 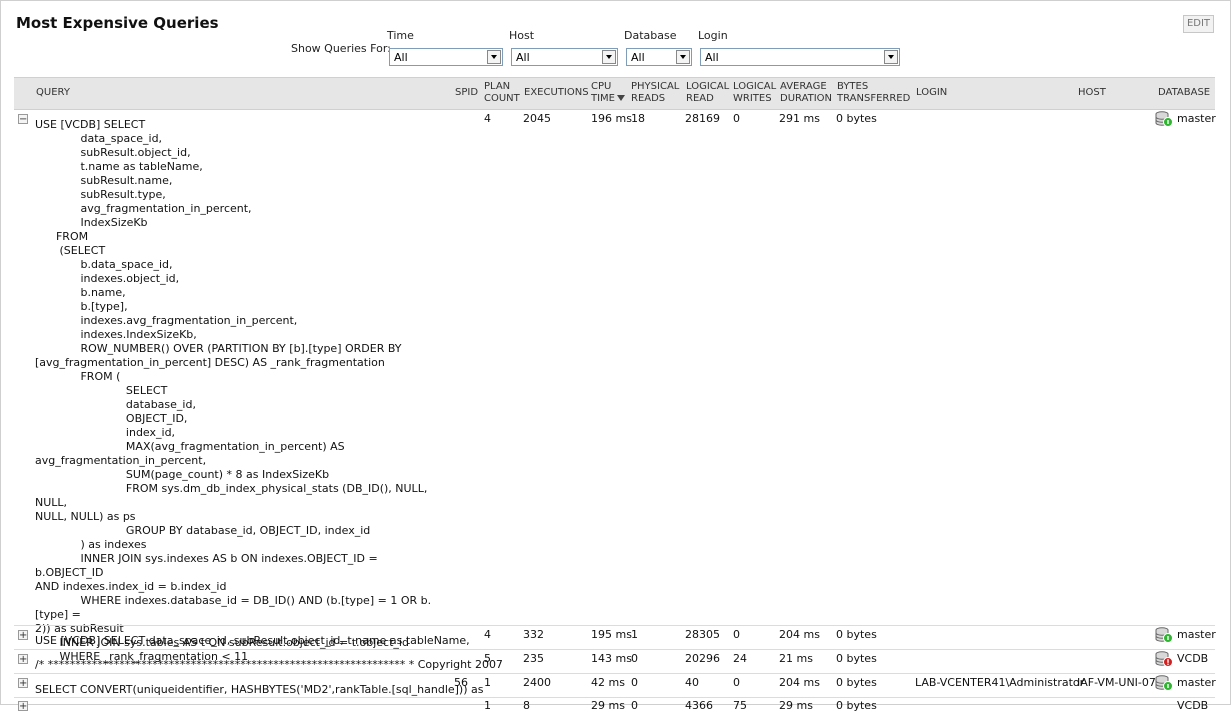 I want to click on col-header-bytes-transferred-line2: TRANSFERRED, so click(x=874, y=98).